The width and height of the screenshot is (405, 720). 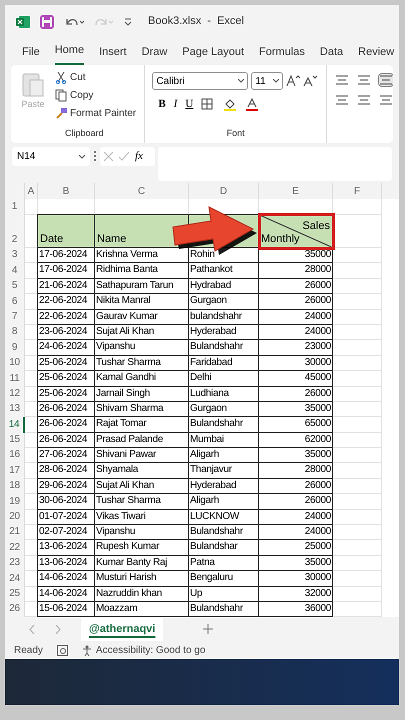 What do you see at coordinates (209, 393) in the screenshot?
I see `table-cell: Ludhiana` at bounding box center [209, 393].